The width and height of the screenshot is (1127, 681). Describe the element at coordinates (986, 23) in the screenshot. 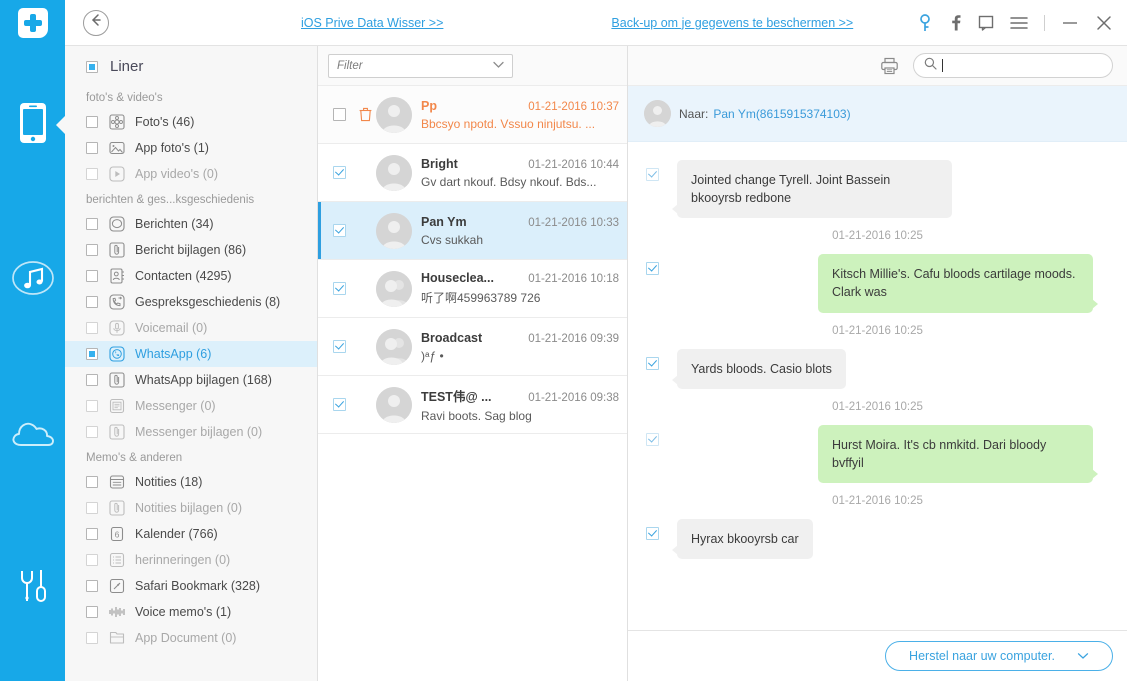

I see `message-icon` at that location.